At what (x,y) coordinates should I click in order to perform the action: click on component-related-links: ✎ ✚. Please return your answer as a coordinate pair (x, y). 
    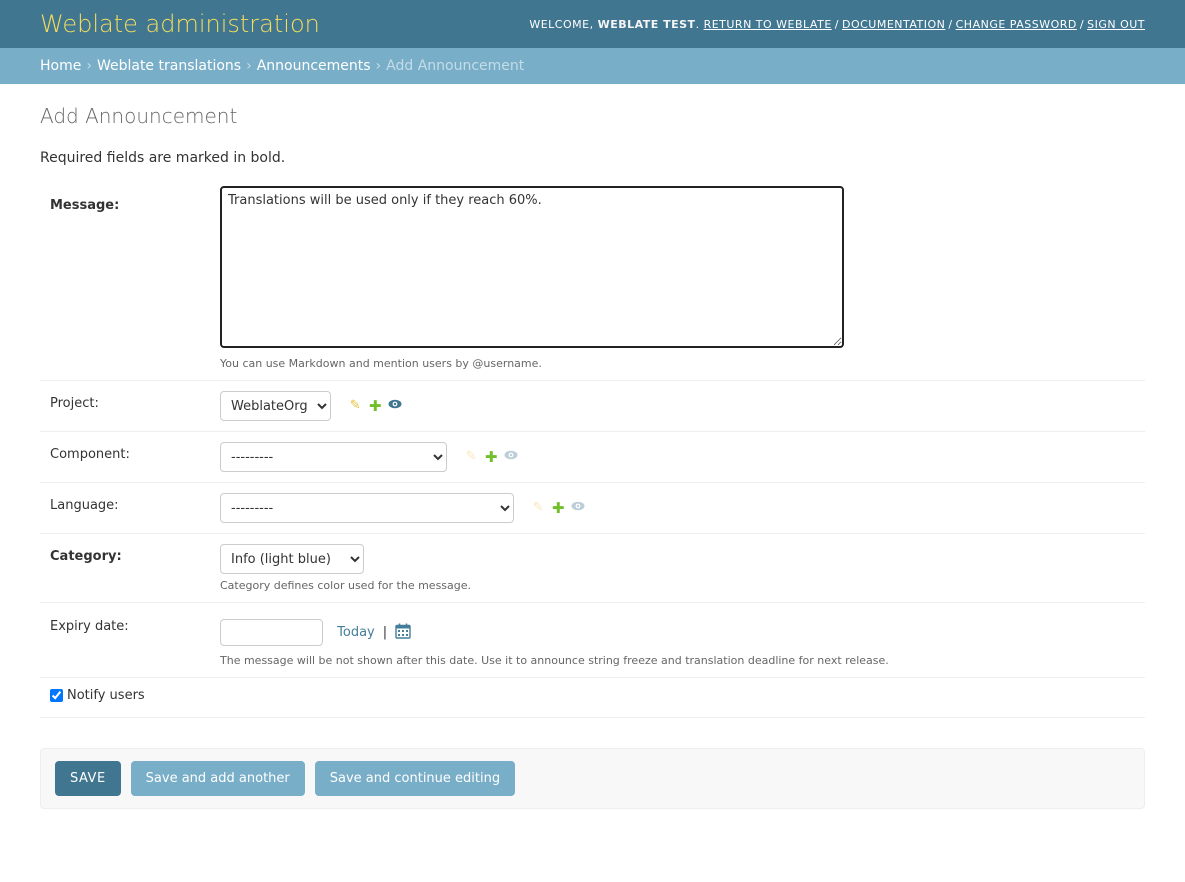
    Looking at the image, I should click on (491, 457).